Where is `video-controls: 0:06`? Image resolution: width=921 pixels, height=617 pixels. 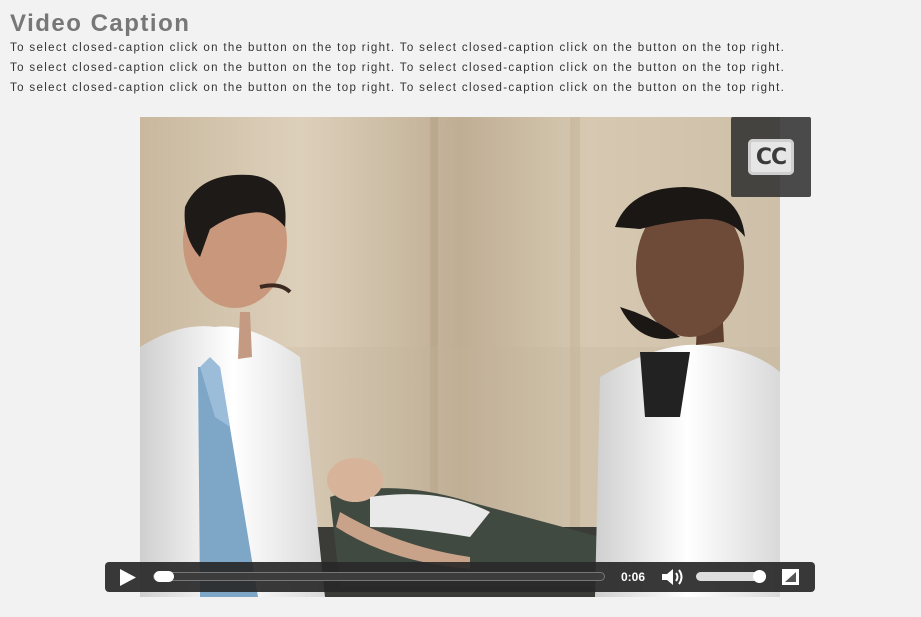 video-controls: 0:06 is located at coordinates (460, 577).